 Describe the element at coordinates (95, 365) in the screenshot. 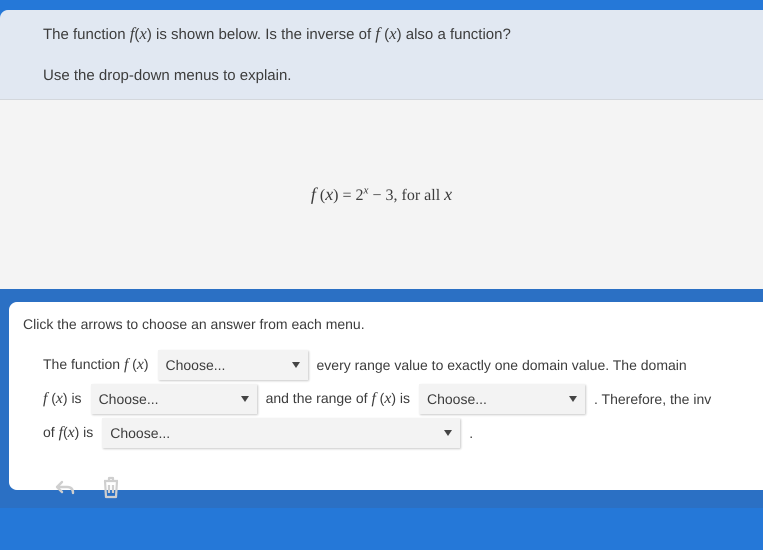

I see `sentence-text: The function f (x)` at that location.